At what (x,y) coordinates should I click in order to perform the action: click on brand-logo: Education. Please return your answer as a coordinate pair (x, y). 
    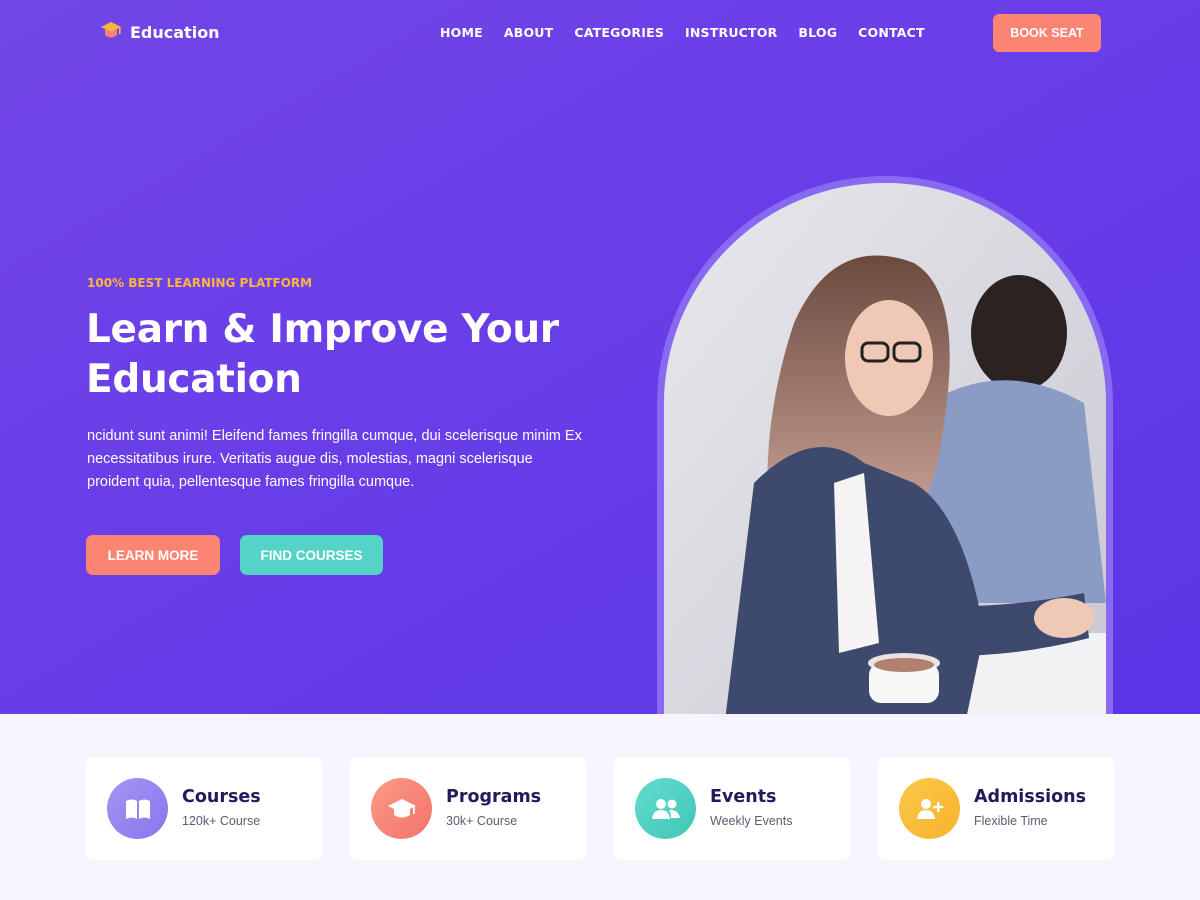
    Looking at the image, I should click on (160, 32).